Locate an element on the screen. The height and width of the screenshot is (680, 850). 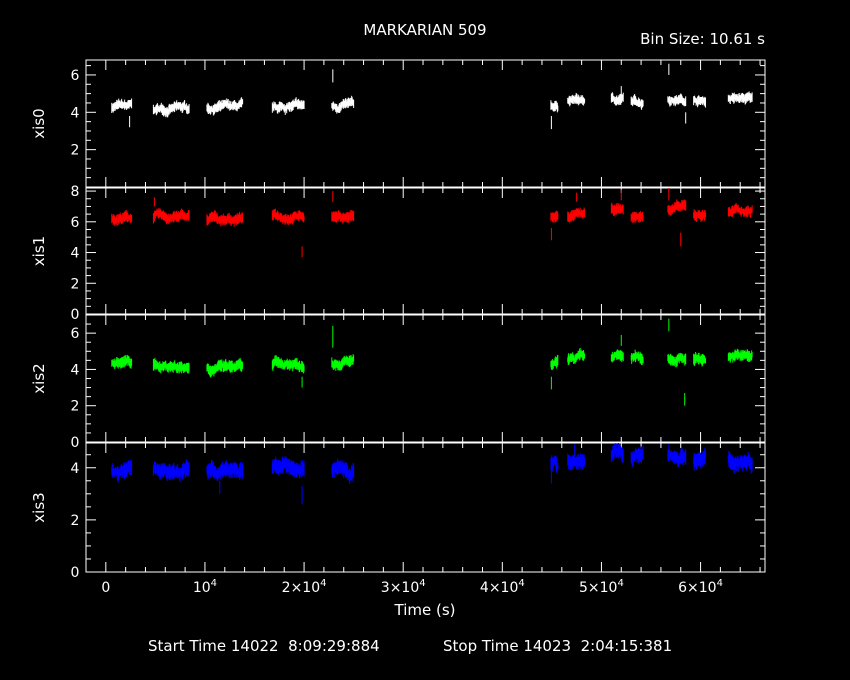
x-tick-label: 2×104 is located at coordinates (304, 587).